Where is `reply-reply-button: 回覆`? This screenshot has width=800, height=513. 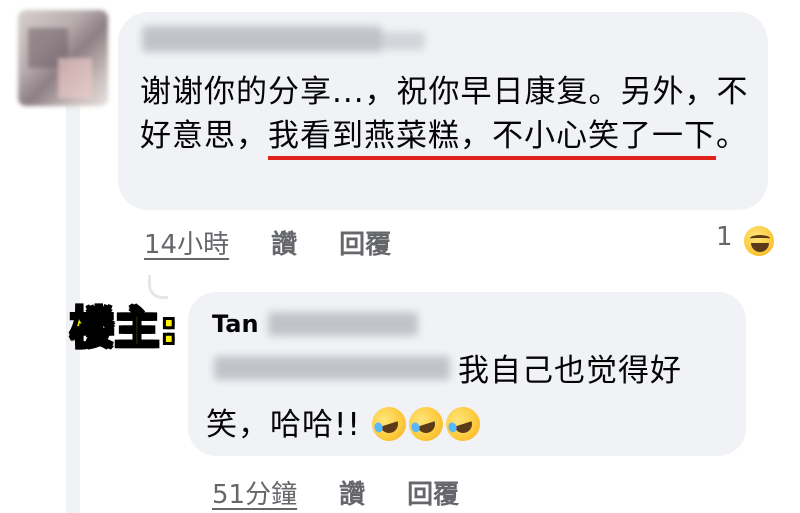 reply-reply-button: 回覆 is located at coordinates (433, 492).